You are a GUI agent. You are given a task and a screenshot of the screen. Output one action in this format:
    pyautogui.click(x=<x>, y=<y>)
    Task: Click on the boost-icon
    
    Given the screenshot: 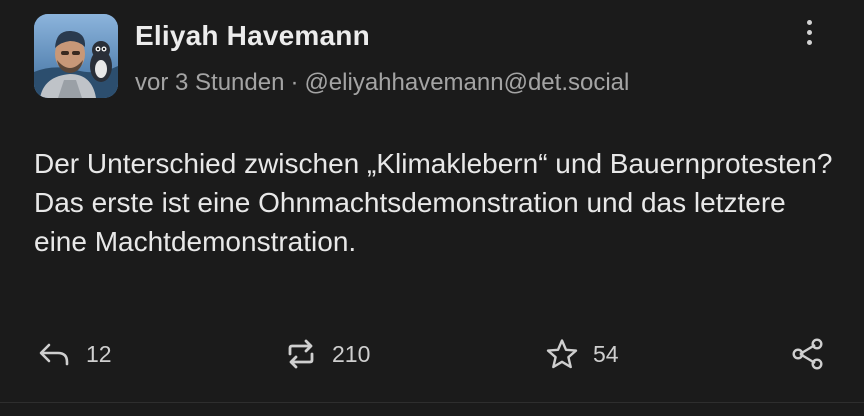 What is the action you would take?
    pyautogui.click(x=301, y=354)
    